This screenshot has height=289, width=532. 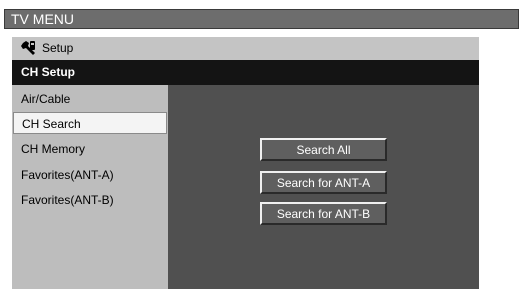 What do you see at coordinates (323, 213) in the screenshot?
I see `search-ant-b-button: Search for ANT-B` at bounding box center [323, 213].